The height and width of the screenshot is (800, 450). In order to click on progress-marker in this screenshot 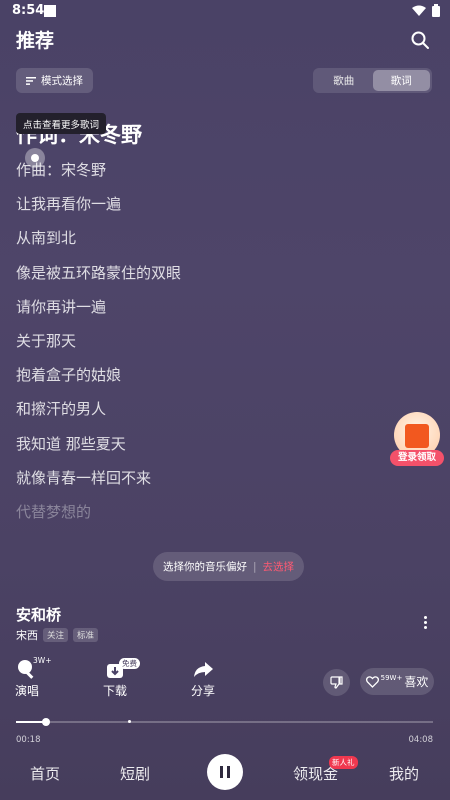, I will do `click(129, 721)`.